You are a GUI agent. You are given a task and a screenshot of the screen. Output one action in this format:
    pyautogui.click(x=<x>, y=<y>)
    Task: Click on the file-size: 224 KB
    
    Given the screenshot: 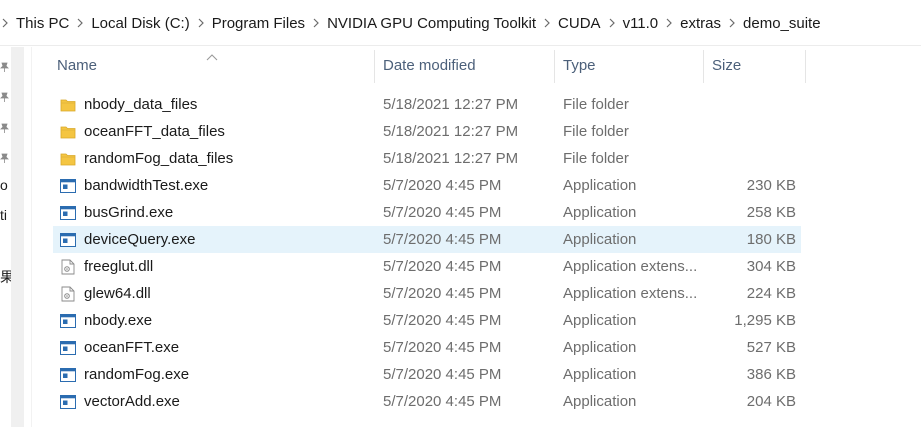 What is the action you would take?
    pyautogui.click(x=771, y=293)
    